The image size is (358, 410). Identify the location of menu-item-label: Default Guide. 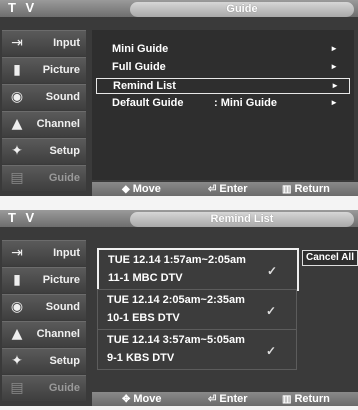
(148, 103).